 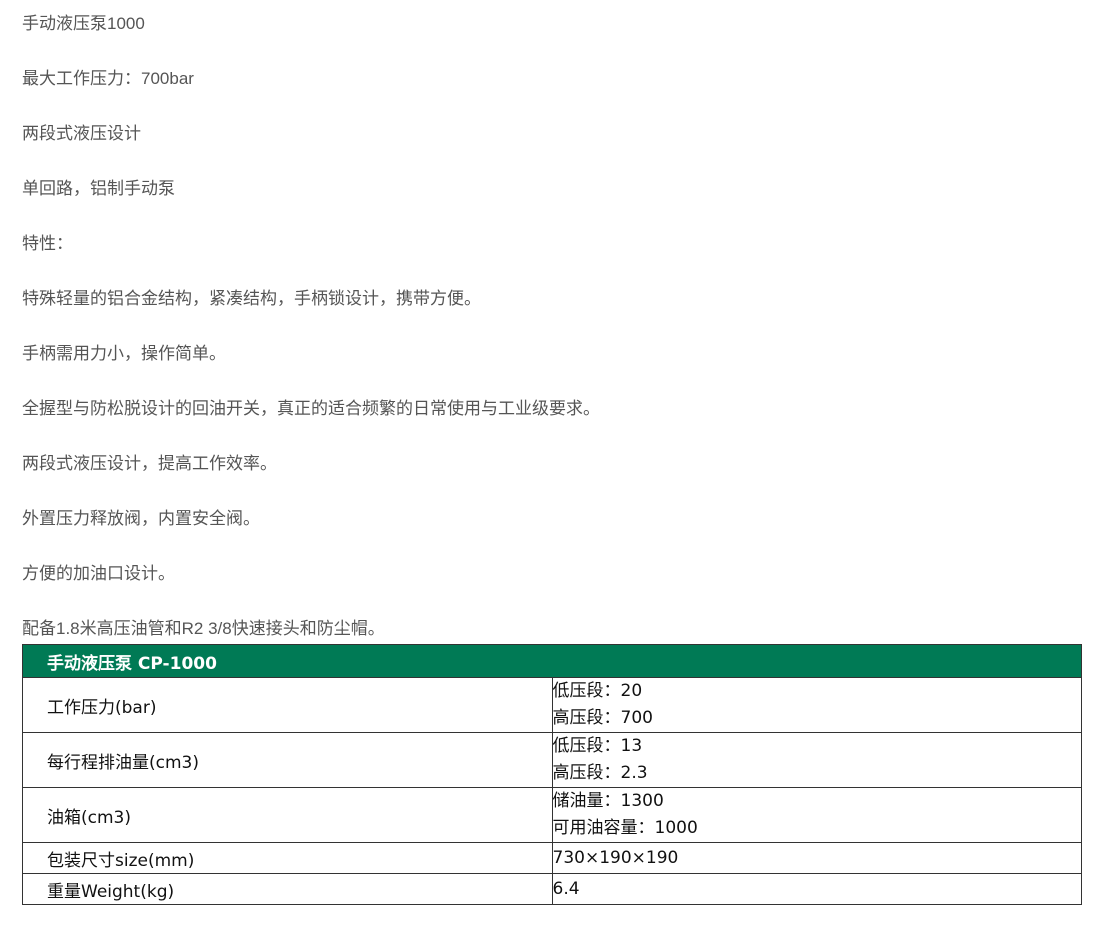 I want to click on row-value: 6.4, so click(x=816, y=889).